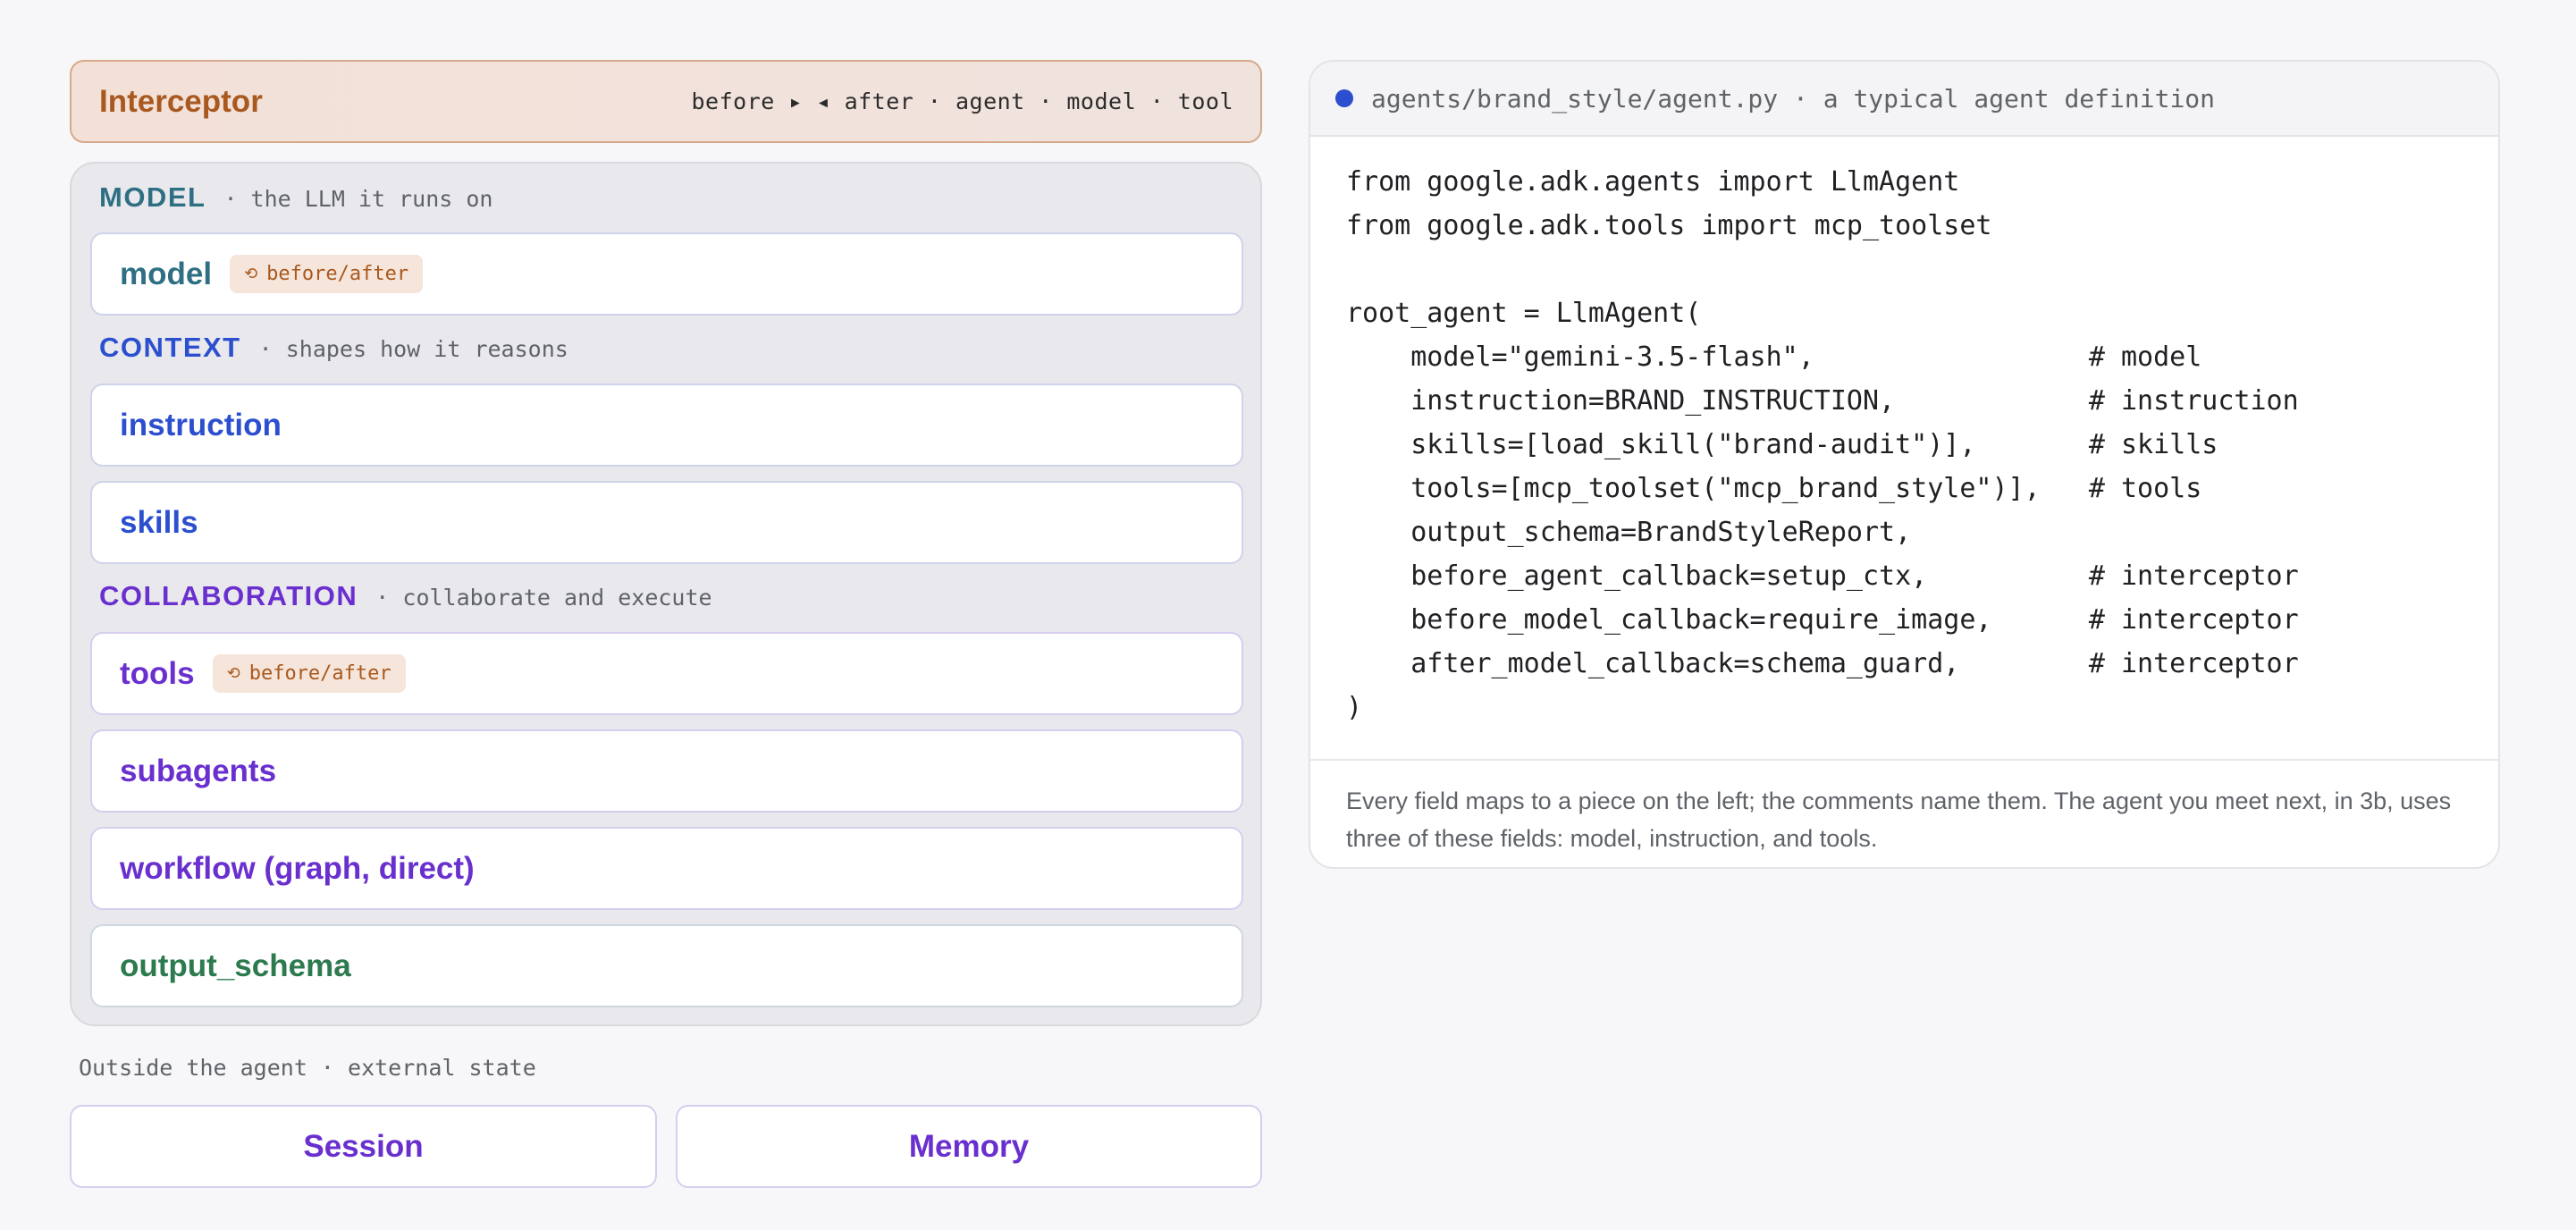 This screenshot has width=2576, height=1230. I want to click on card-instruction: instruction, so click(666, 425).